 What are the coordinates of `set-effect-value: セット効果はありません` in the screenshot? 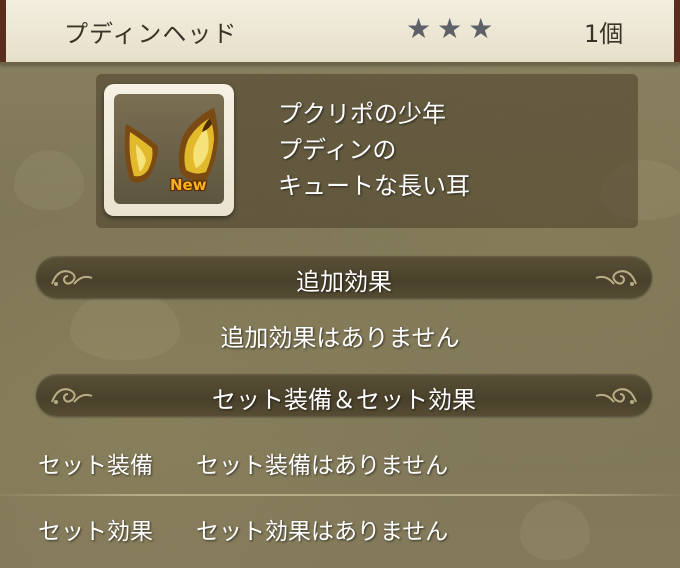 It's located at (322, 532).